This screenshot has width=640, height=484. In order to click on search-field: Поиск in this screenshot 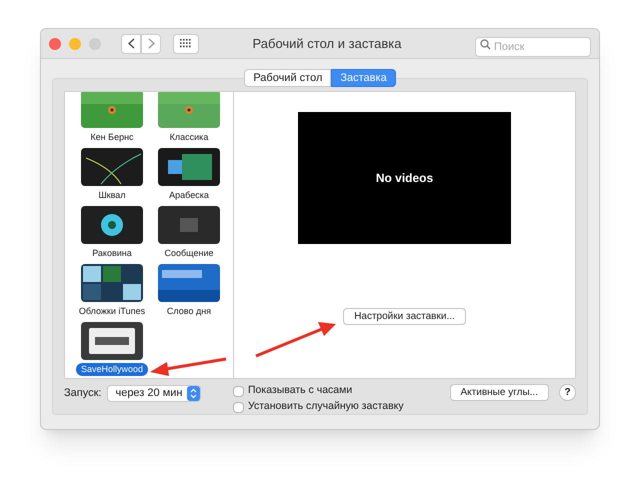, I will do `click(533, 46)`.